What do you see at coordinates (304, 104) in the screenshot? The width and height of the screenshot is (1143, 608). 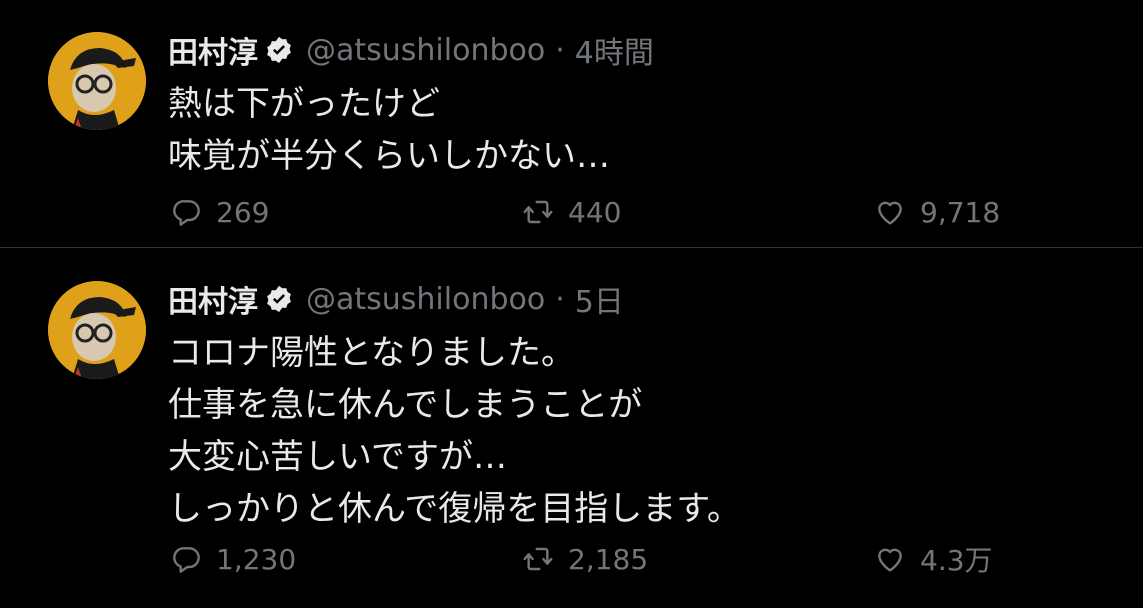 I see `tweet-text-line: 熱は下がったけど` at bounding box center [304, 104].